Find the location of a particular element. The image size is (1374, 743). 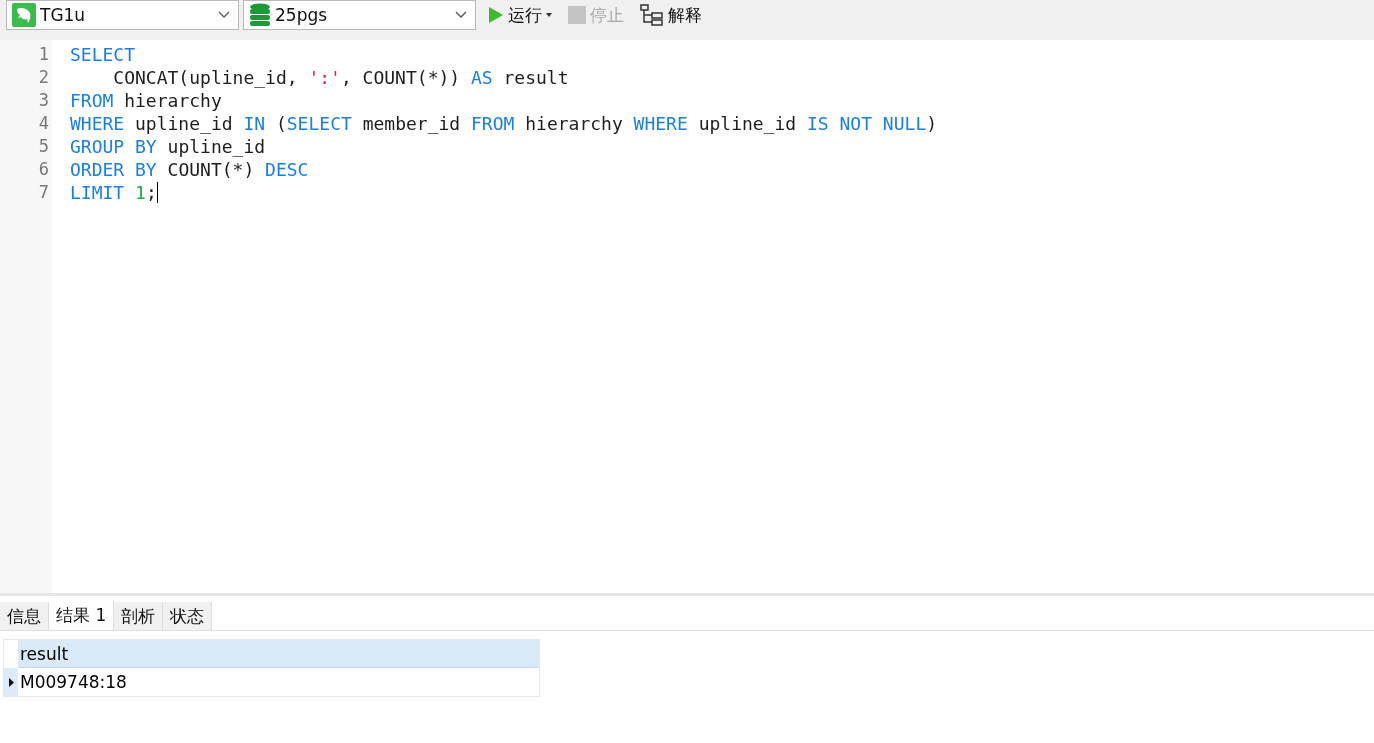

result-tab: 剖析 is located at coordinates (139, 616).